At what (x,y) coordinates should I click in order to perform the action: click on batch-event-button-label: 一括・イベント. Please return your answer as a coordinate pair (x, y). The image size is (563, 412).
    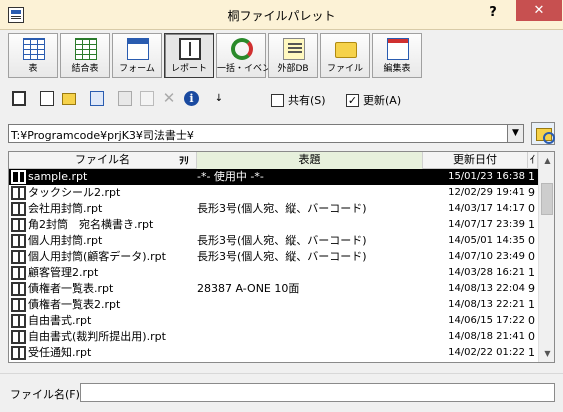
    Looking at the image, I should click on (249, 69).